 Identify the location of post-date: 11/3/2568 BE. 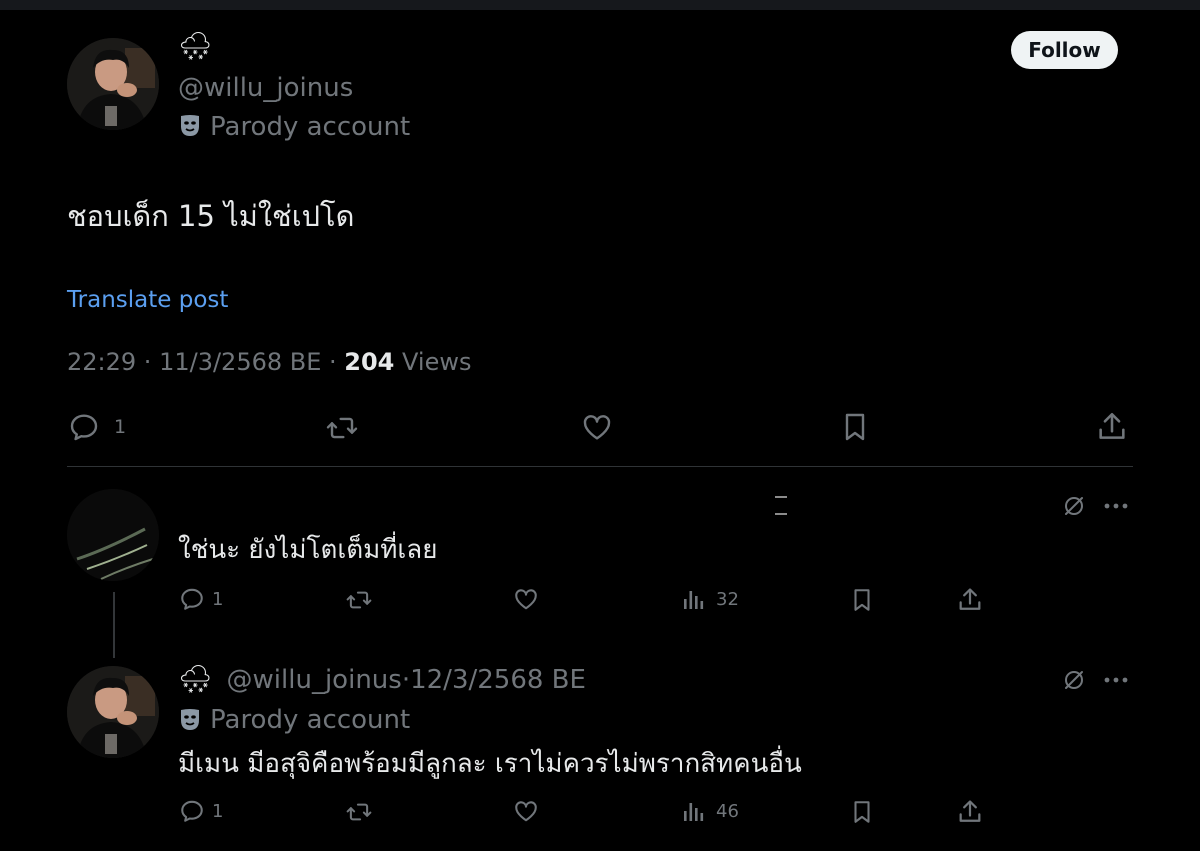
(240, 362).